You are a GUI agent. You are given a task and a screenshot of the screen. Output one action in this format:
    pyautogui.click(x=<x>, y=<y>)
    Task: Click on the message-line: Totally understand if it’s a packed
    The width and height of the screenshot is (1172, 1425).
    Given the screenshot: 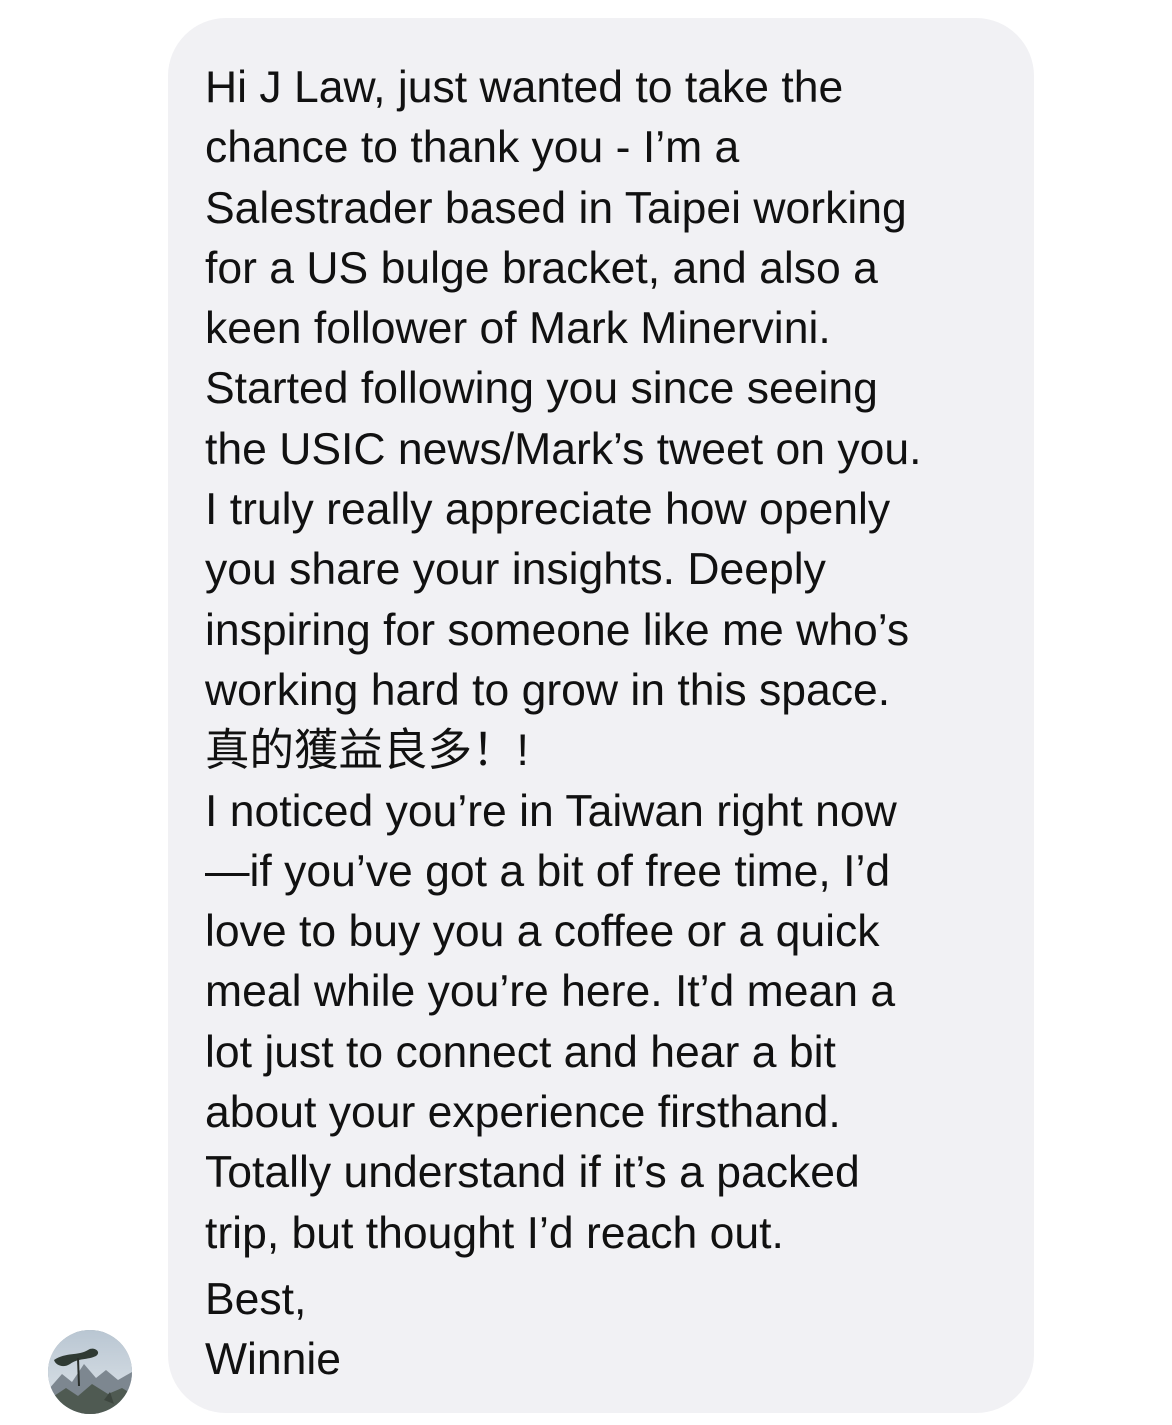 What is the action you would take?
    pyautogui.click(x=532, y=1173)
    